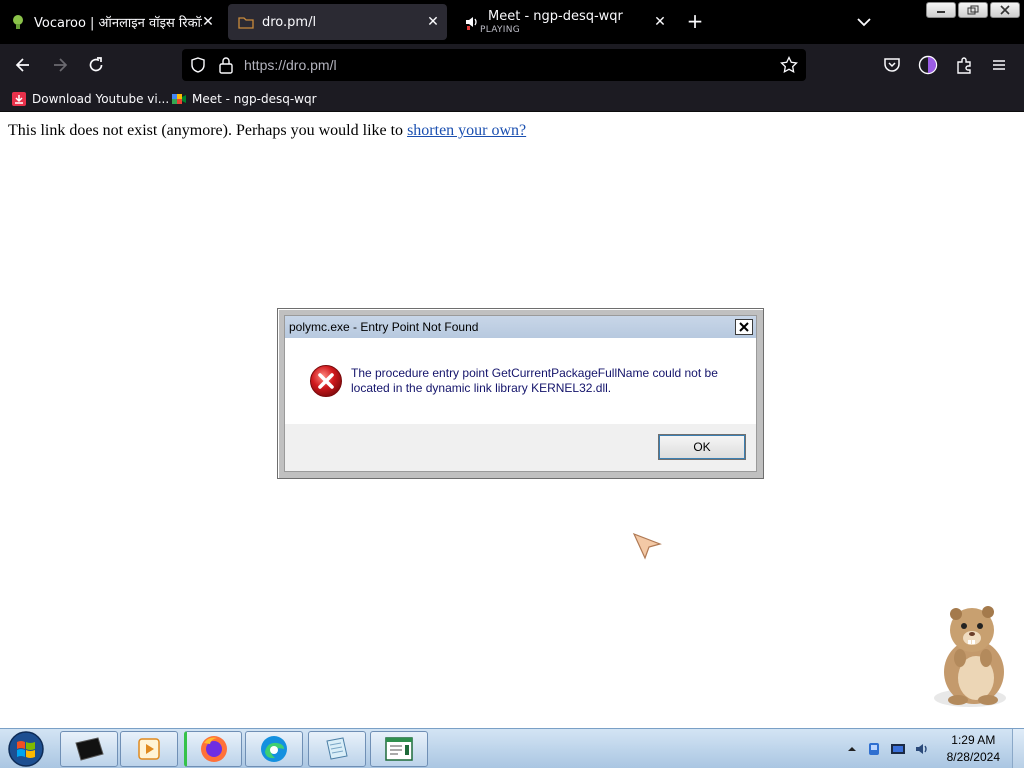 The width and height of the screenshot is (1024, 768). What do you see at coordinates (118, 23) in the screenshot?
I see `tab-title: Vocaroo | ऑनलाइन वॉइस रिकॉर्डर` at bounding box center [118, 23].